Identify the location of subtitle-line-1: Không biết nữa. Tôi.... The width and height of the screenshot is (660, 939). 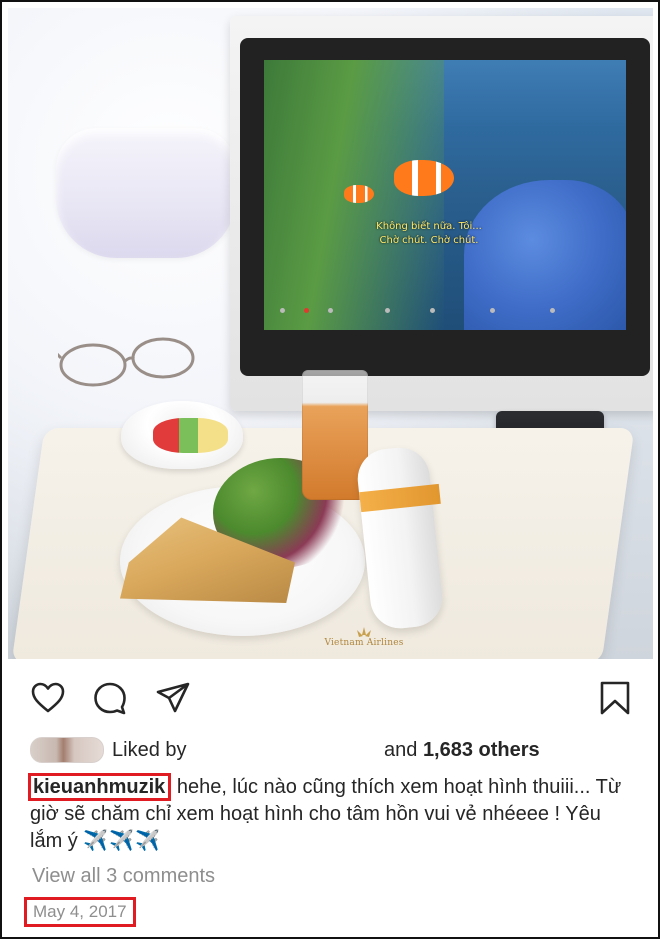
(429, 226).